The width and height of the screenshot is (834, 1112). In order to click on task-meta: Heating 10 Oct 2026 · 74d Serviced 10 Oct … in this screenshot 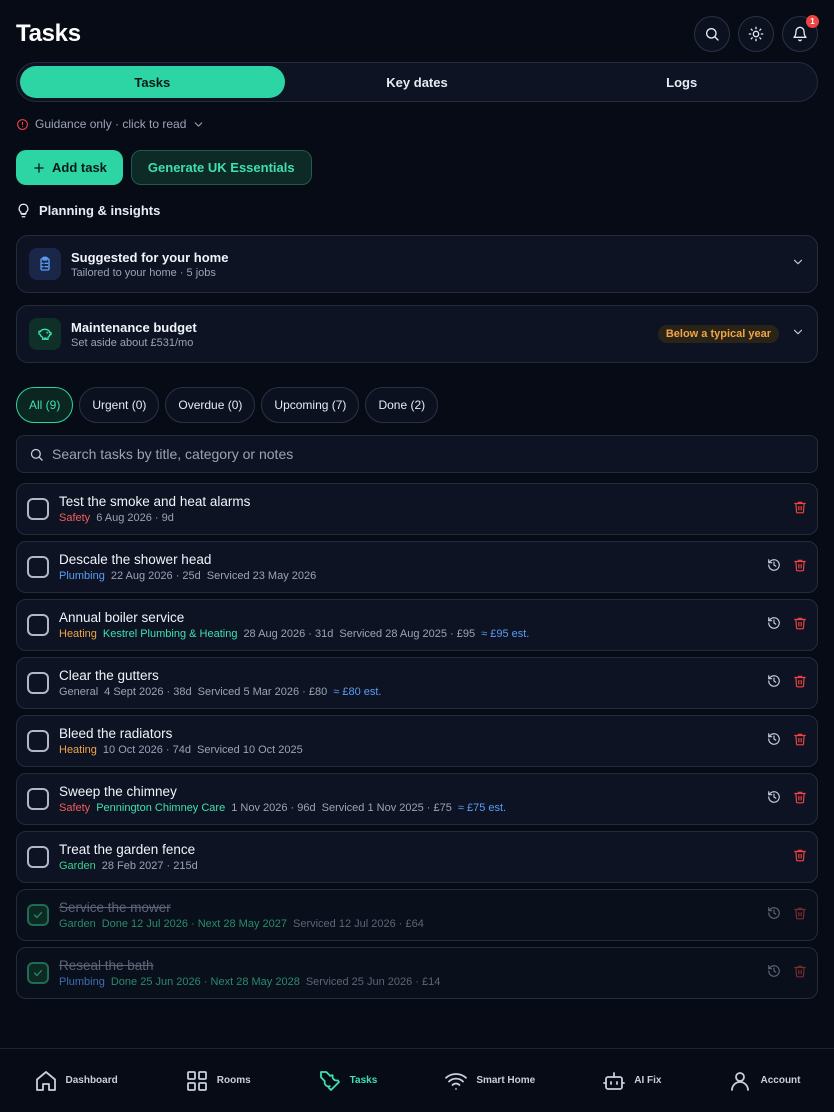, I will do `click(413, 750)`.